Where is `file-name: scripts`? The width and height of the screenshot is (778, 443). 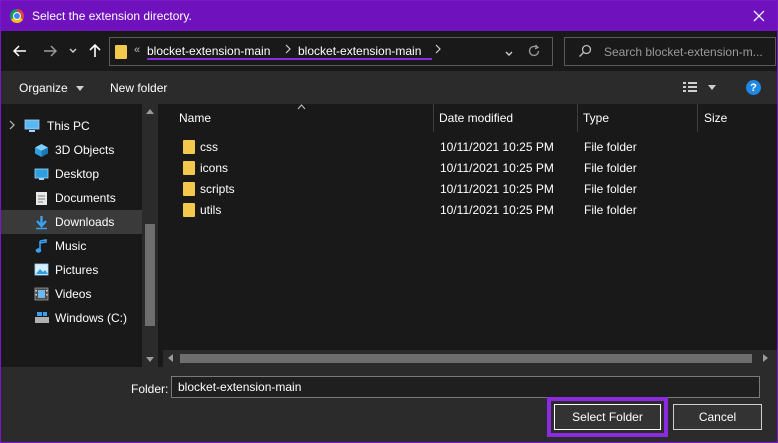
file-name: scripts is located at coordinates (217, 189).